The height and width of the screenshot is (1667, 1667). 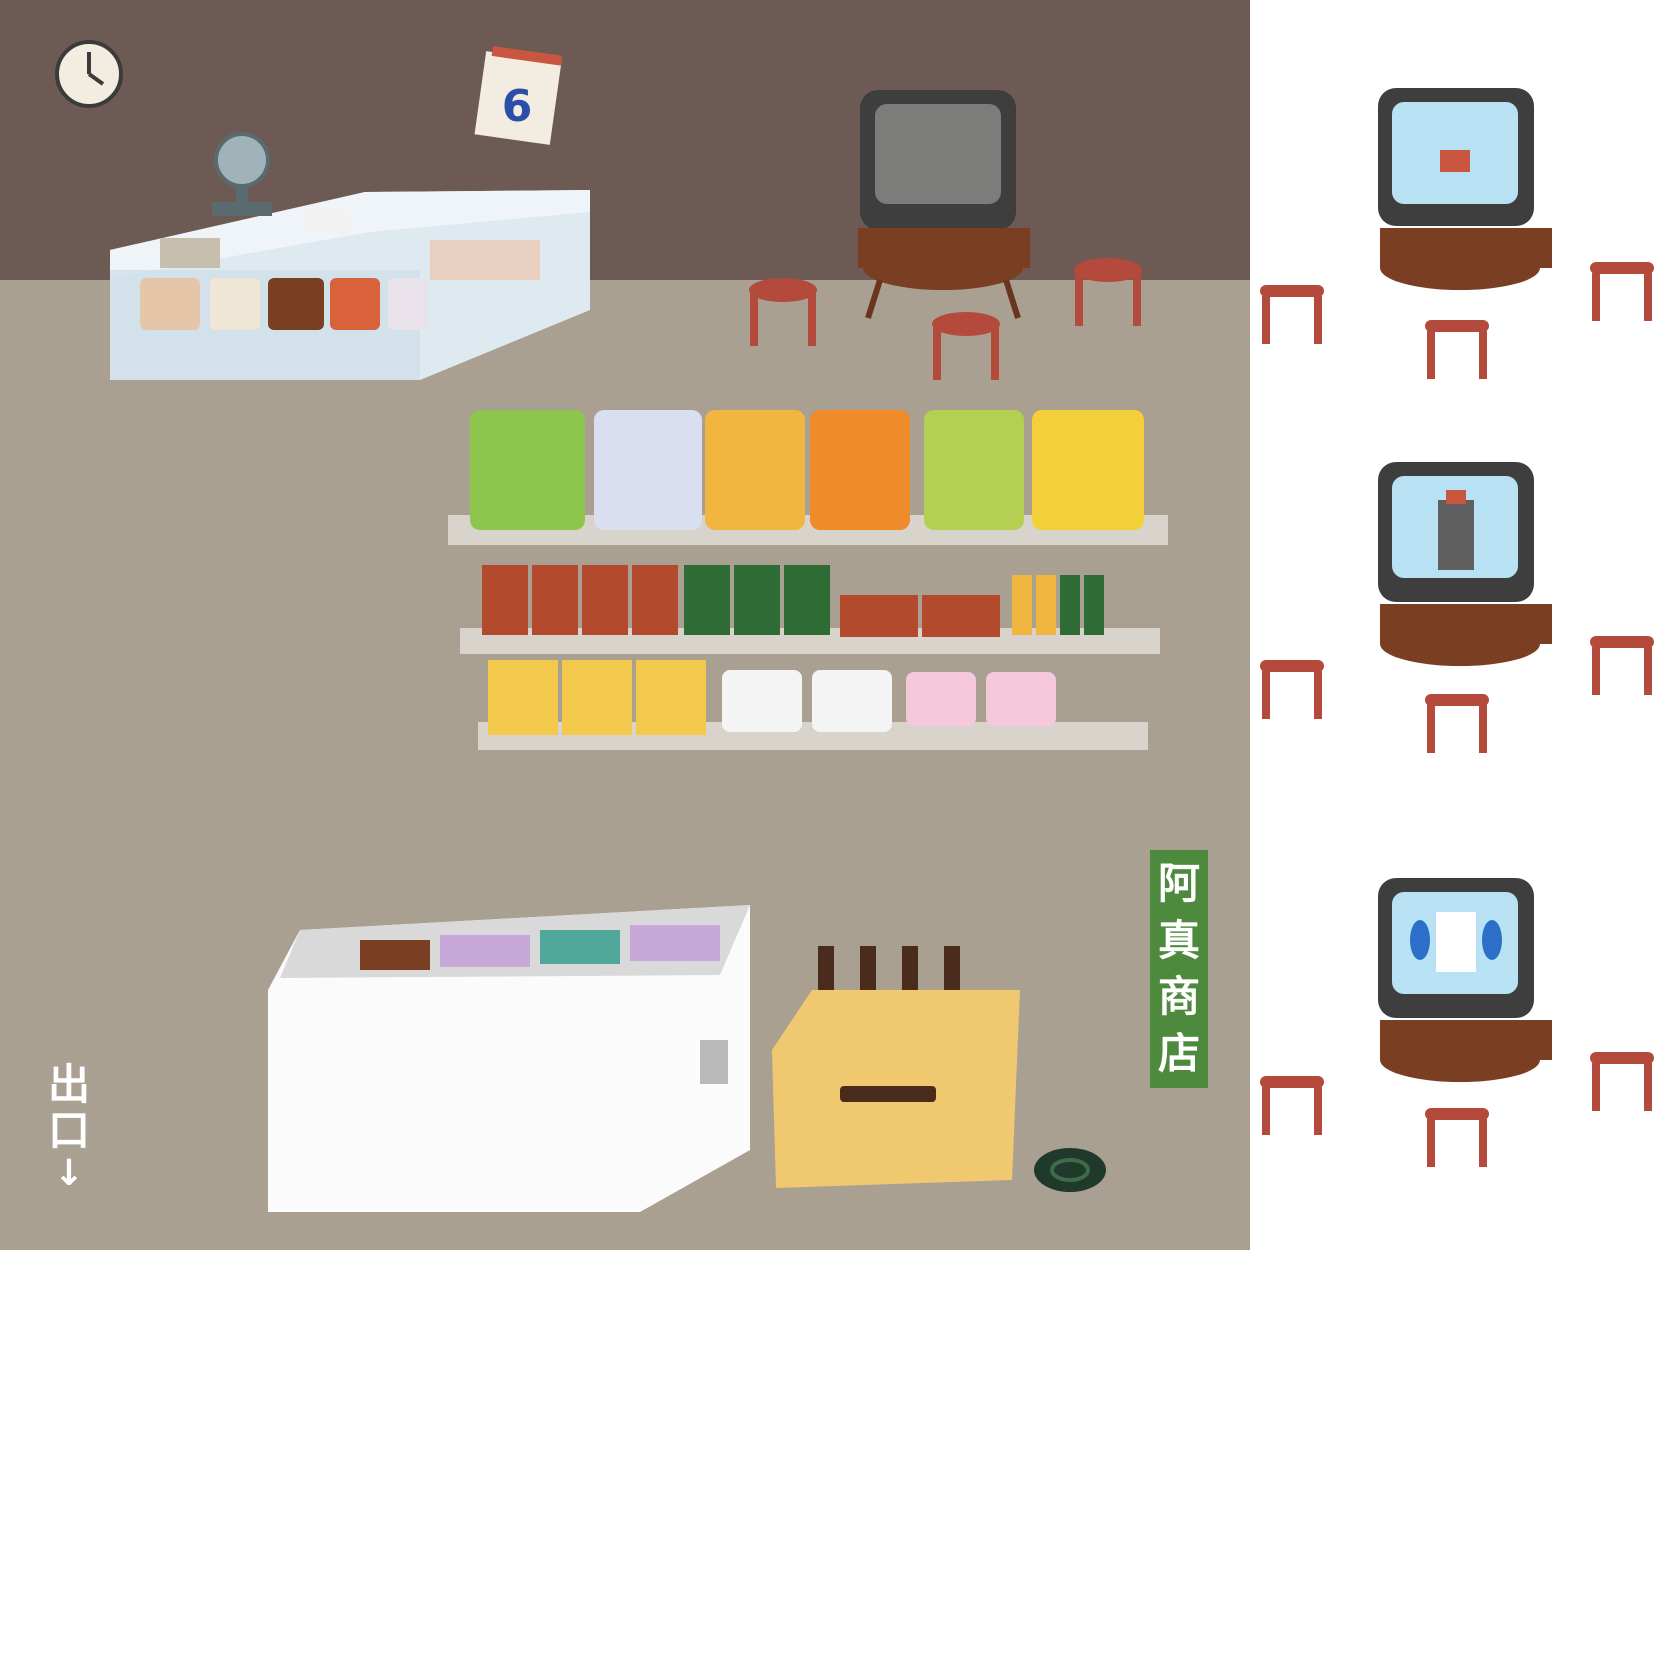 What do you see at coordinates (1457, 607) in the screenshot?
I see `tv-sprite-robot-large` at bounding box center [1457, 607].